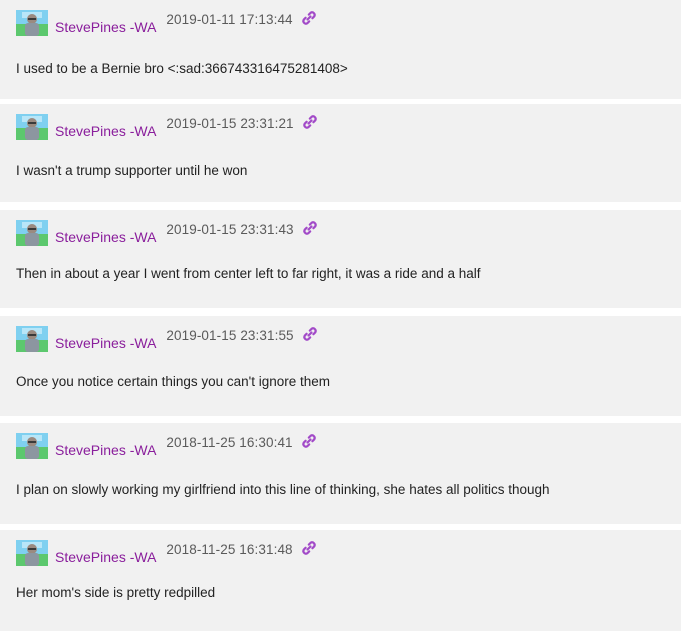 The height and width of the screenshot is (631, 681). I want to click on message-text: Her mom's side is pretty redpilled, so click(116, 592).